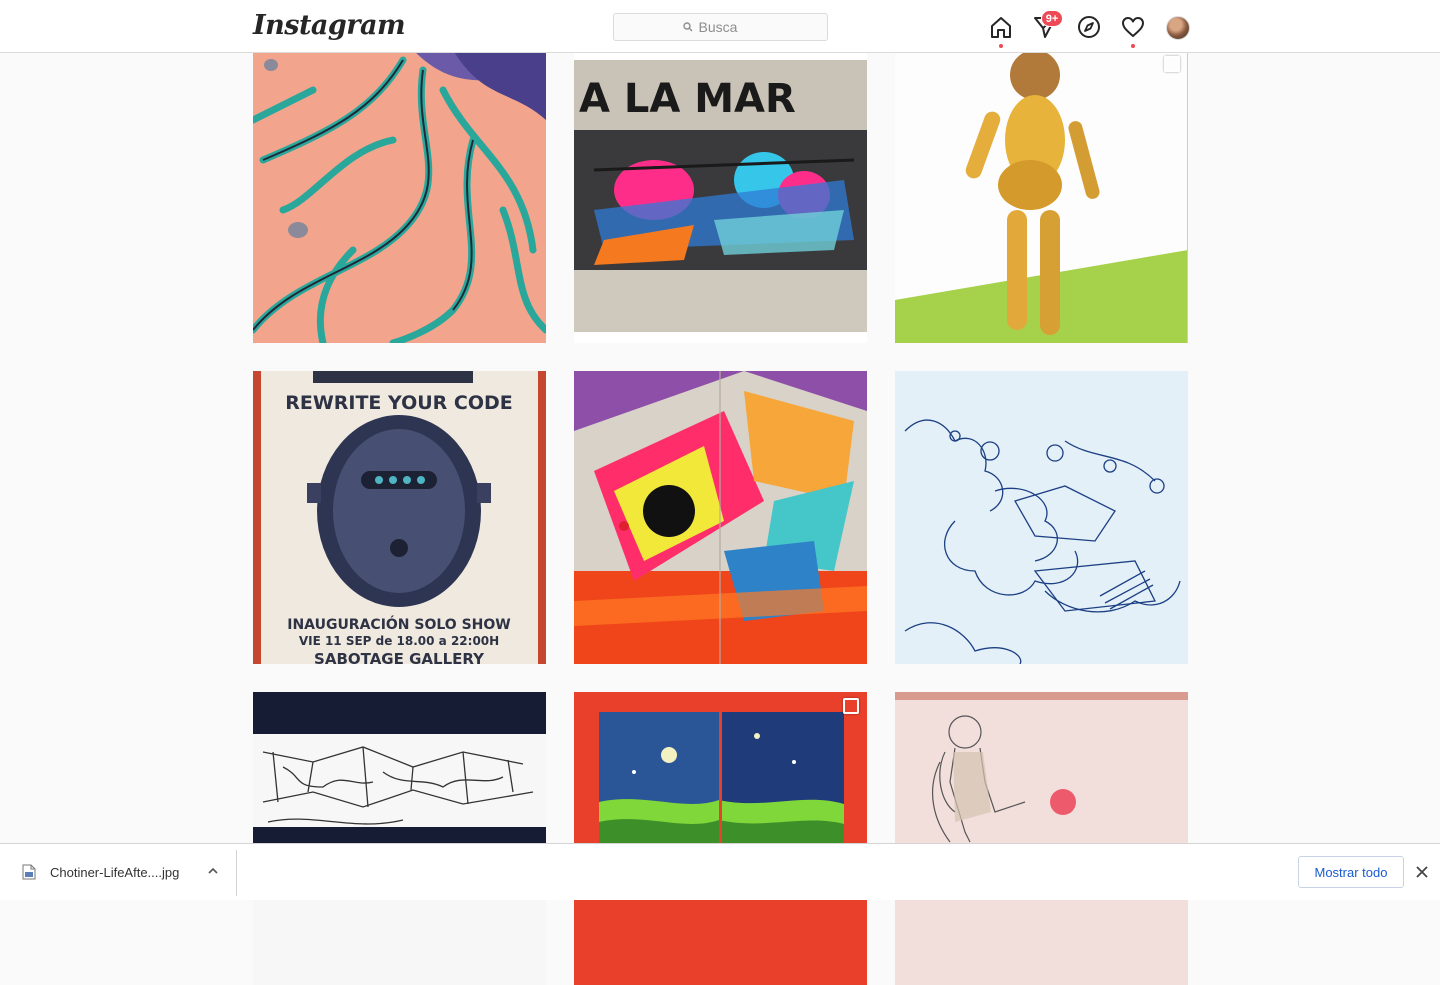  I want to click on post-thumbnail: A LA MAR, so click(720, 196).